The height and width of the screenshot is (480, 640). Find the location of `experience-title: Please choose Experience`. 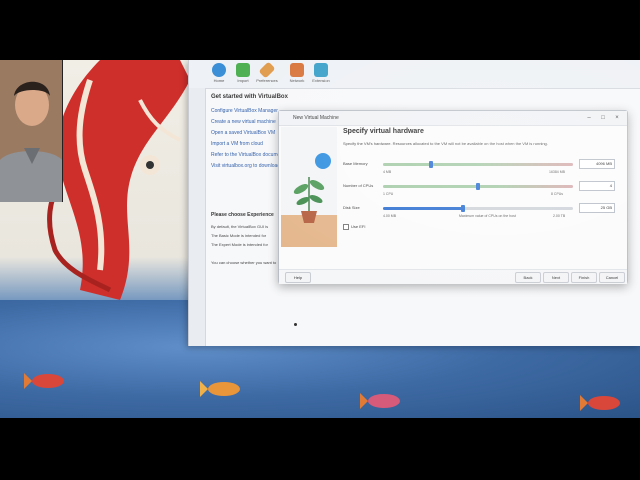

experience-title: Please choose Experience is located at coordinates (242, 215).